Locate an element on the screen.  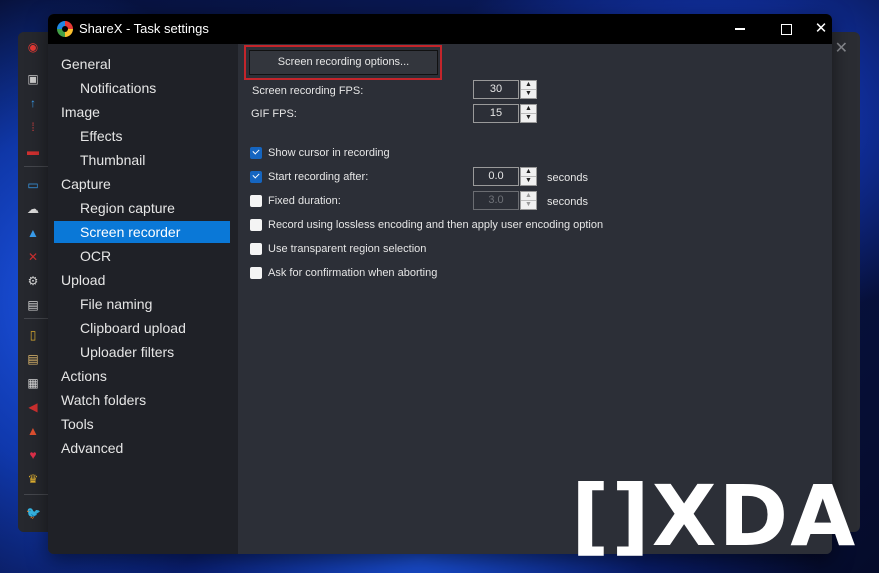
fps-label: Screen recording FPS: is located at coordinates (308, 91).